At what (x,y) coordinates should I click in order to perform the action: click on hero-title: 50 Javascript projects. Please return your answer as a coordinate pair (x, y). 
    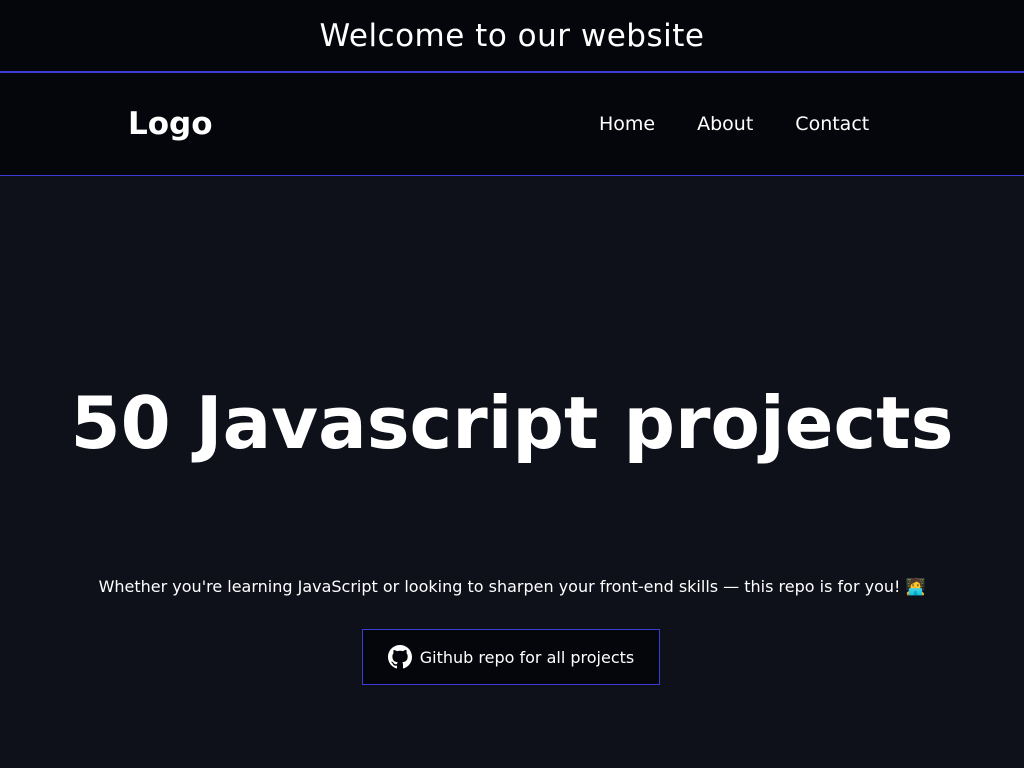
    Looking at the image, I should click on (512, 423).